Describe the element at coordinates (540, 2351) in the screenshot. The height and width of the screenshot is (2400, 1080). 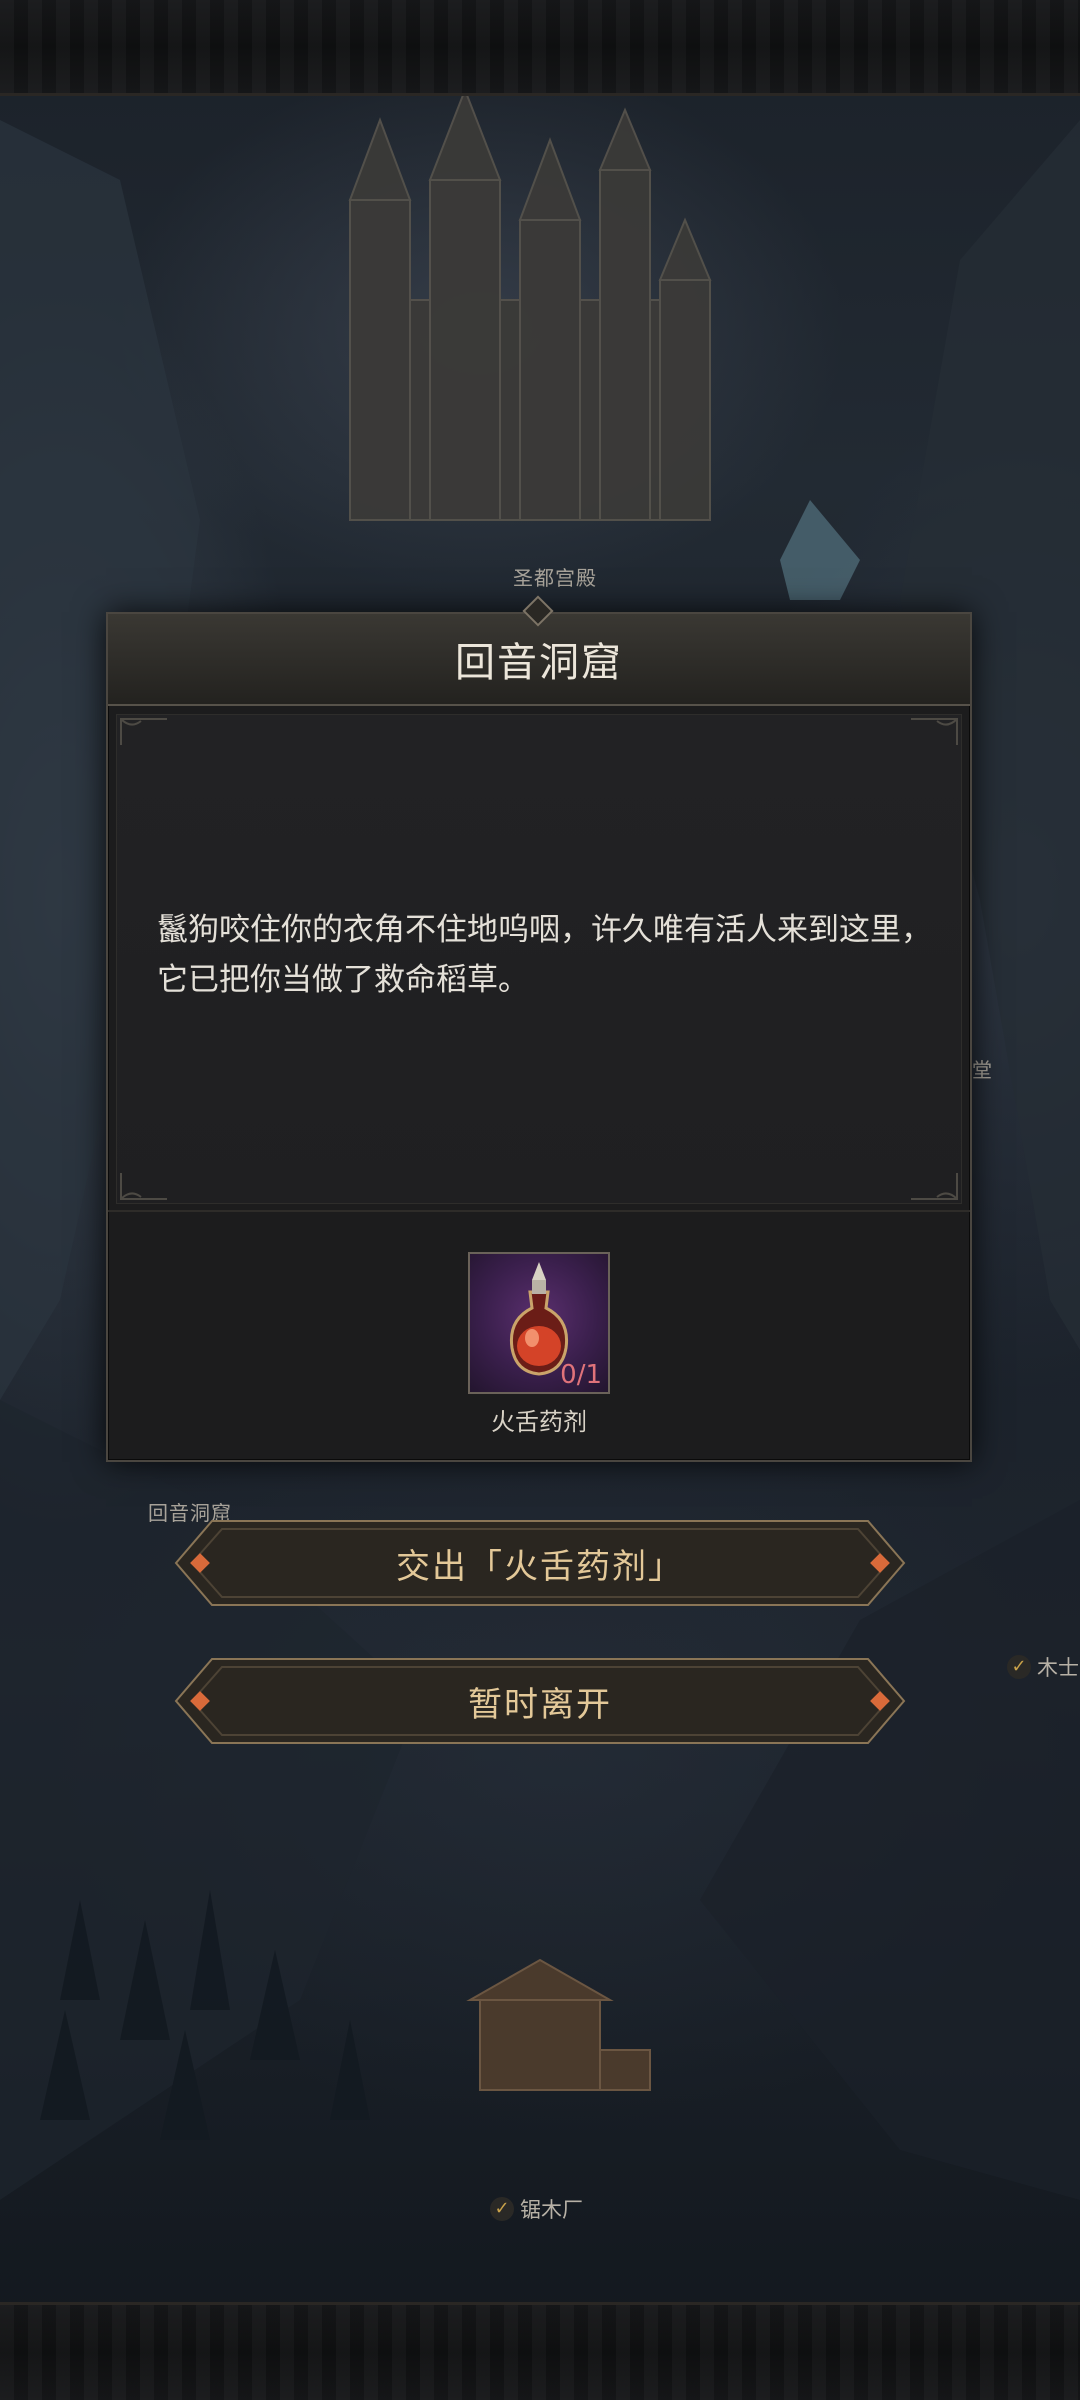
I see `bottom-frame-border` at that location.